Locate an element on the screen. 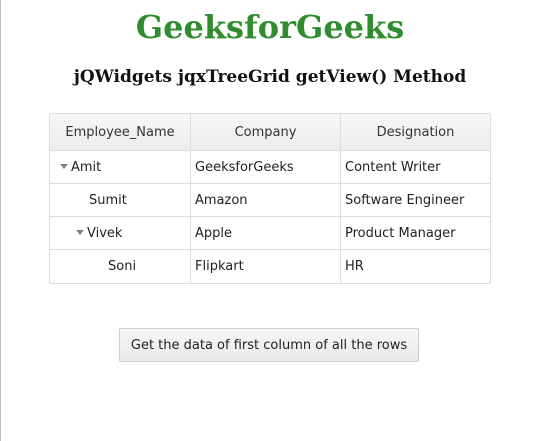  tree-grid-header: Employee_Name Company Designation is located at coordinates (270, 132).